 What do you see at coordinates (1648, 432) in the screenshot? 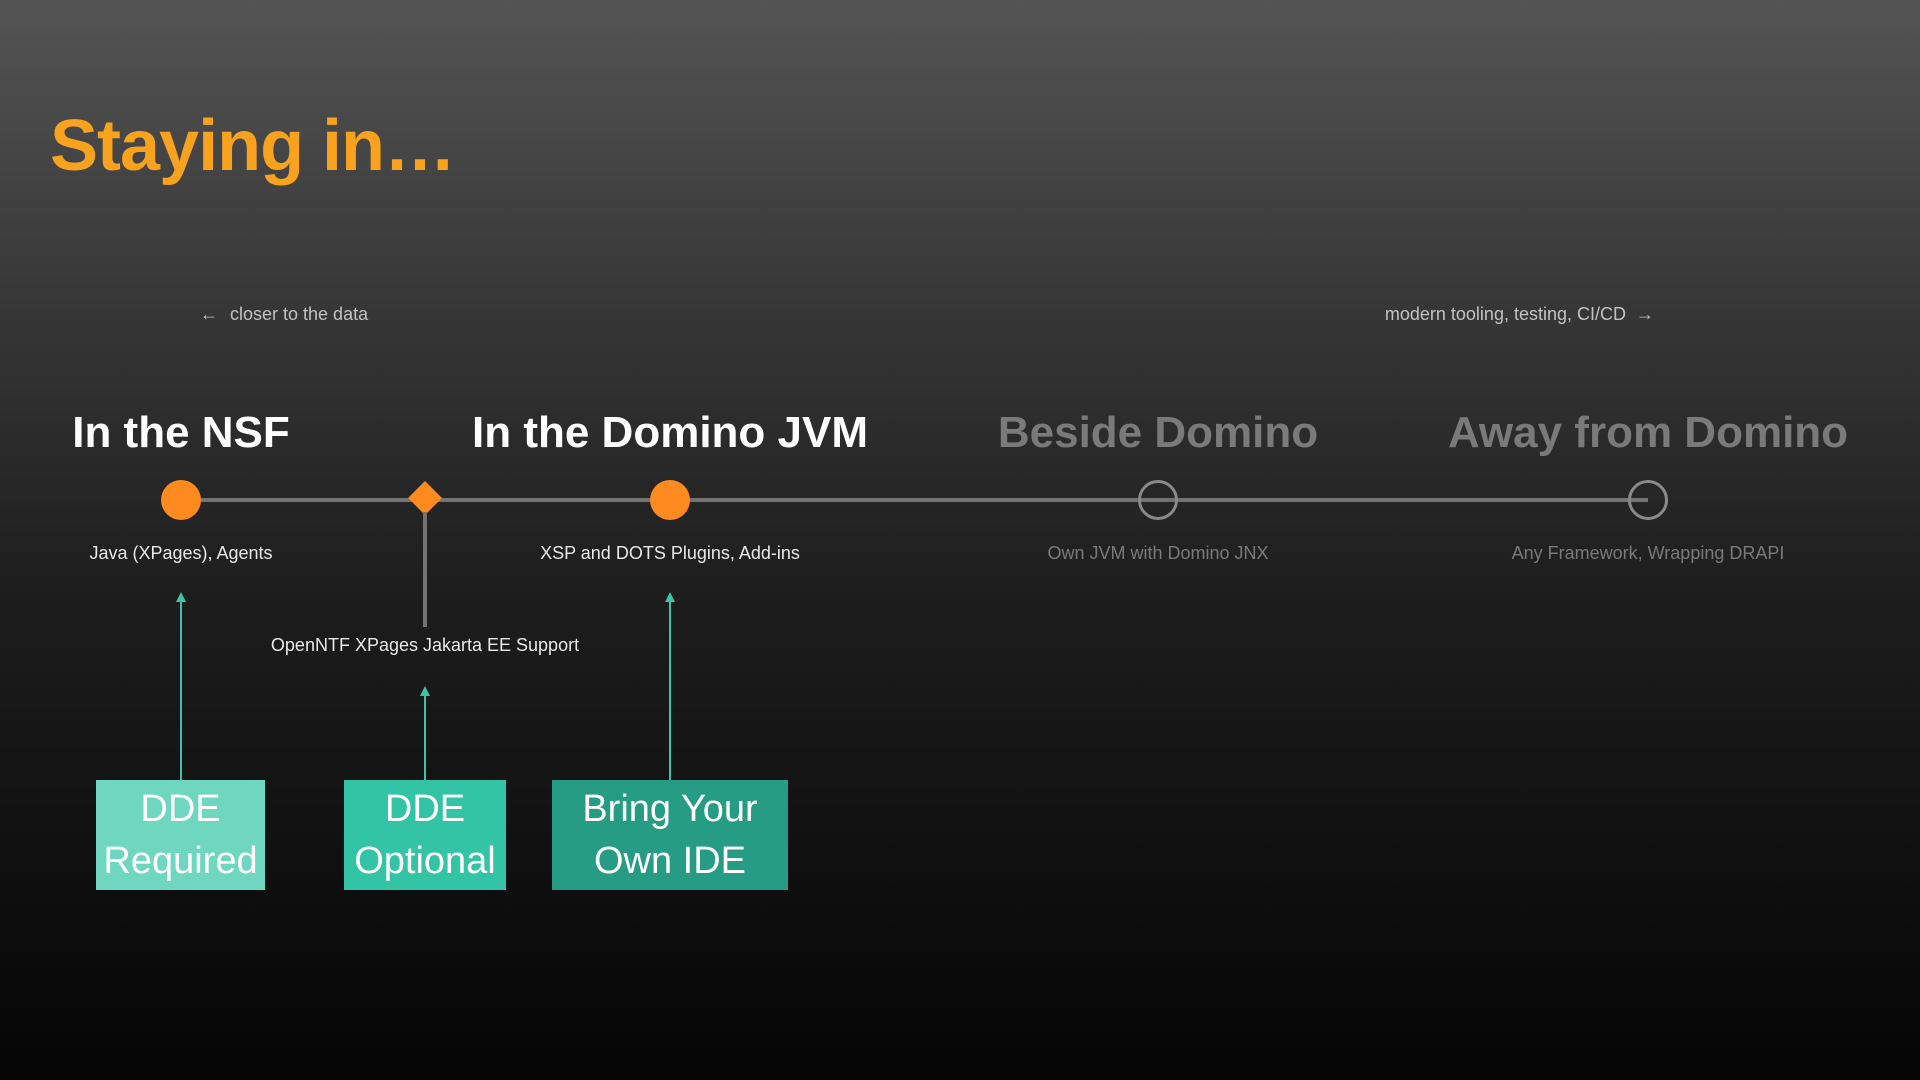
I see `stage-title-away-from-domino: Away from Domino` at bounding box center [1648, 432].